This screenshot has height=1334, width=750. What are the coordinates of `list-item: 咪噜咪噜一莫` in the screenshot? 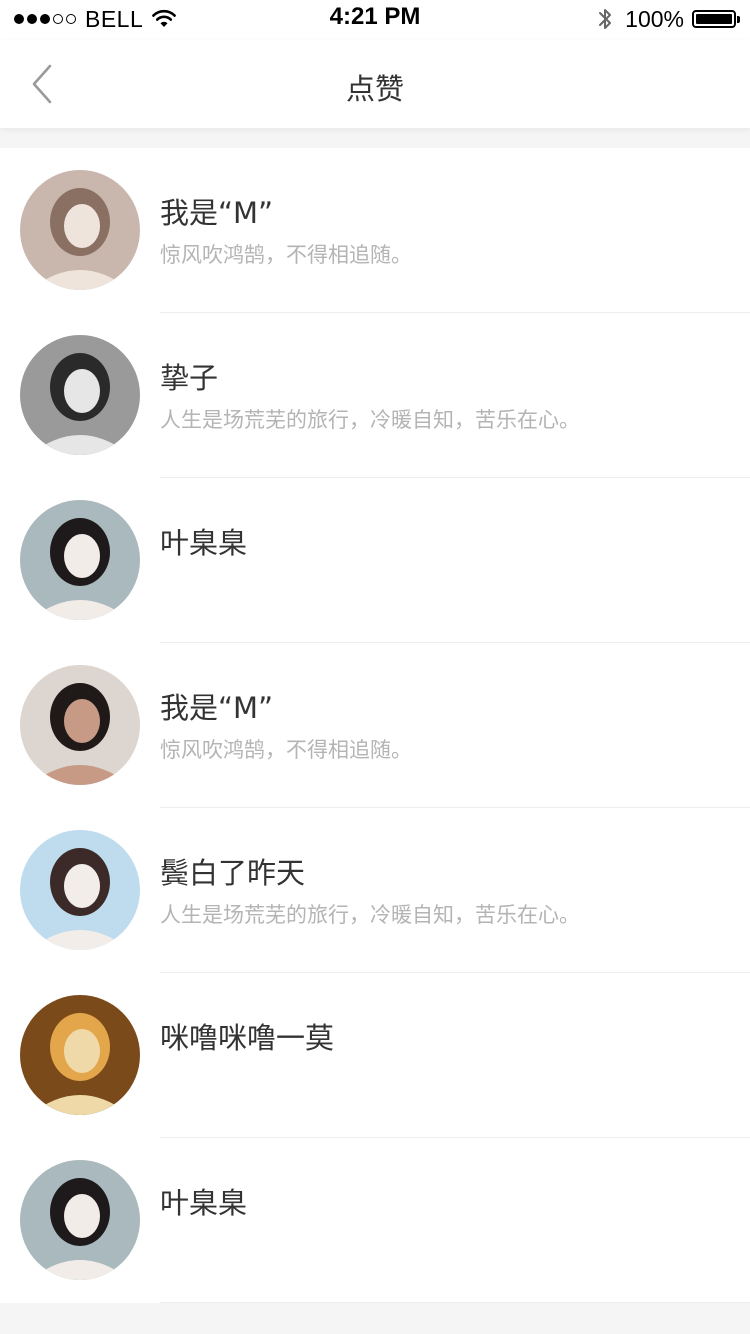 It's located at (375, 1055).